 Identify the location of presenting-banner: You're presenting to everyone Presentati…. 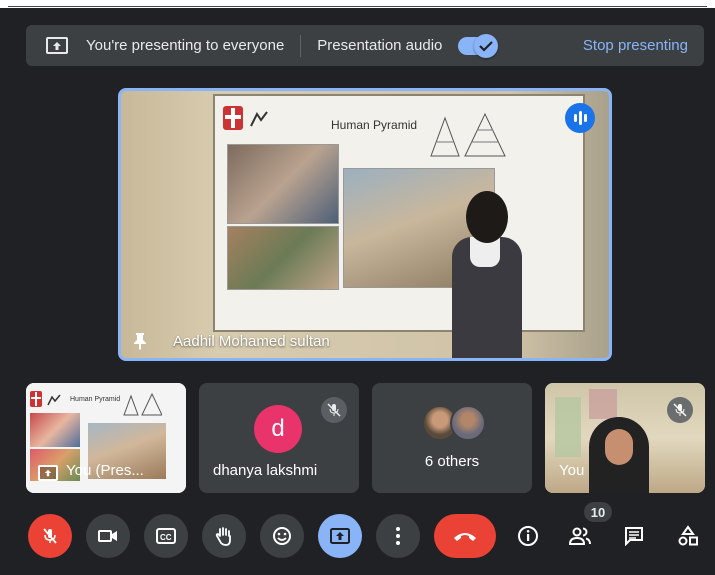
(365, 45).